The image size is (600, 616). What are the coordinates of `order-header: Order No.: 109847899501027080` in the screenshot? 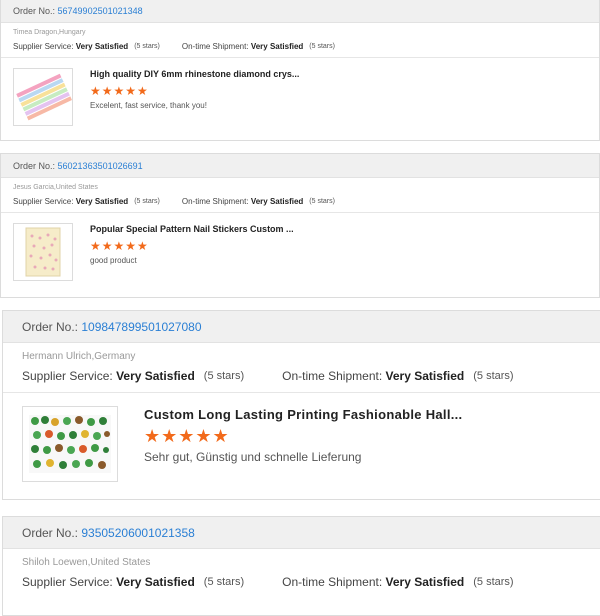 It's located at (301, 327).